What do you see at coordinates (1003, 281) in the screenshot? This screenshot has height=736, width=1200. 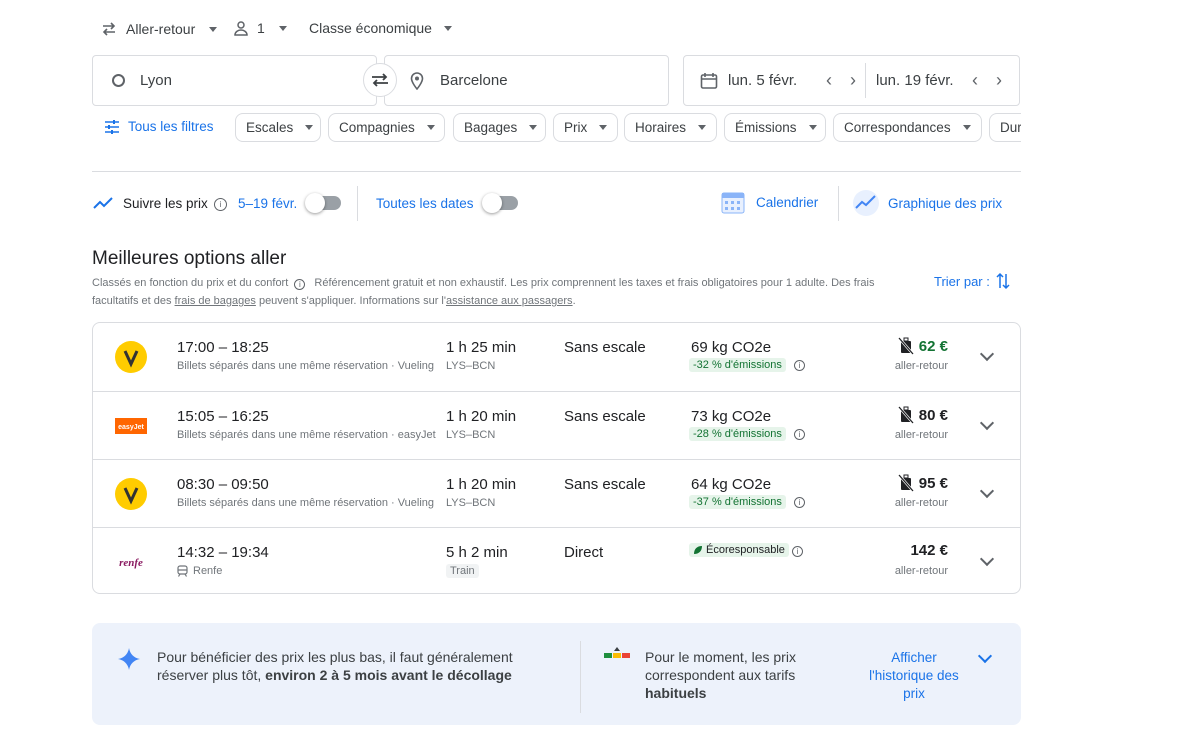 I see `sort-icon` at bounding box center [1003, 281].